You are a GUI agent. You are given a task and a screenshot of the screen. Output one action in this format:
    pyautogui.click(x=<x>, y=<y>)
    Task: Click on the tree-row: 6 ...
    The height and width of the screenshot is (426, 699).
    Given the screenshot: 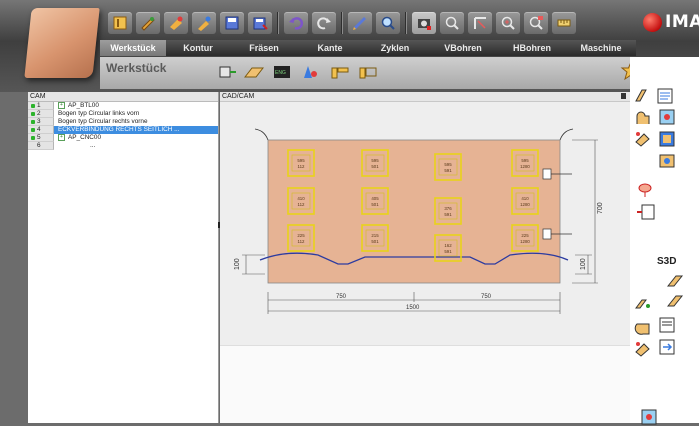 What is the action you would take?
    pyautogui.click(x=123, y=146)
    